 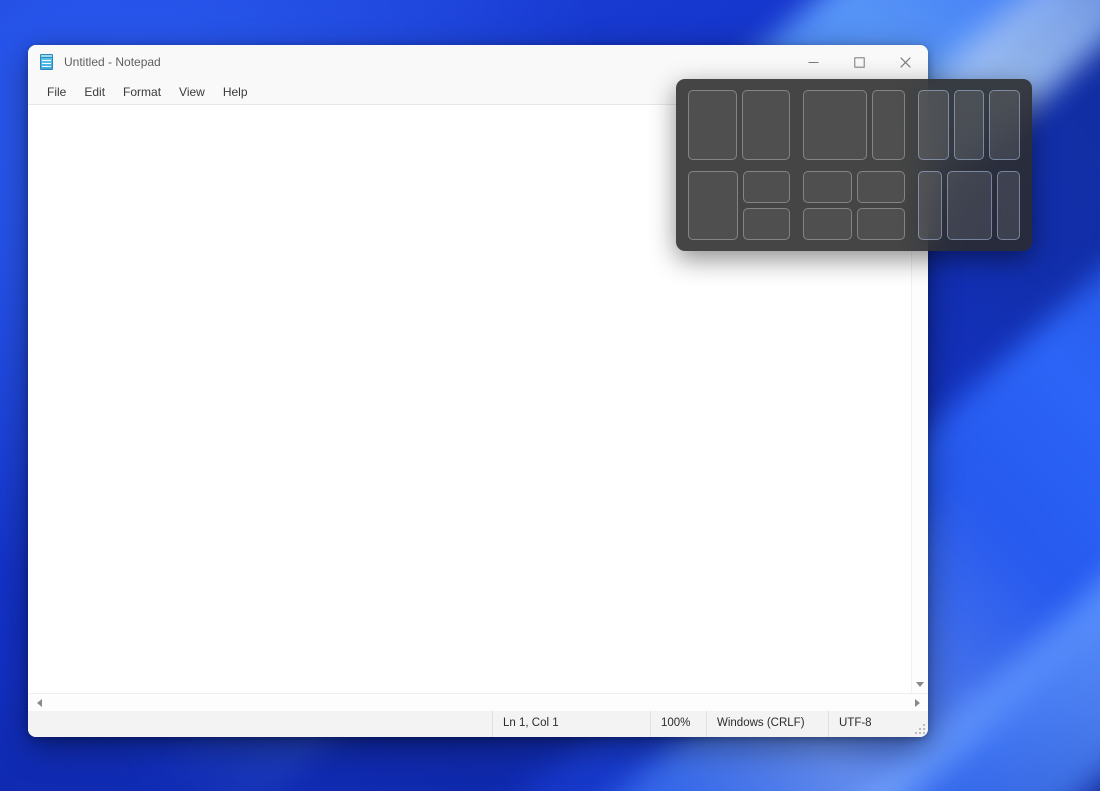 I want to click on chevron-right-icon, so click(x=917, y=702).